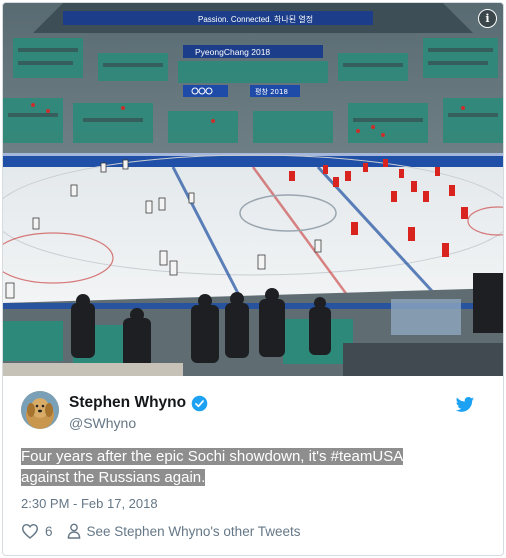  I want to click on see-other-tweets-label: See Stephen Whyno's other Tweets, so click(194, 531).